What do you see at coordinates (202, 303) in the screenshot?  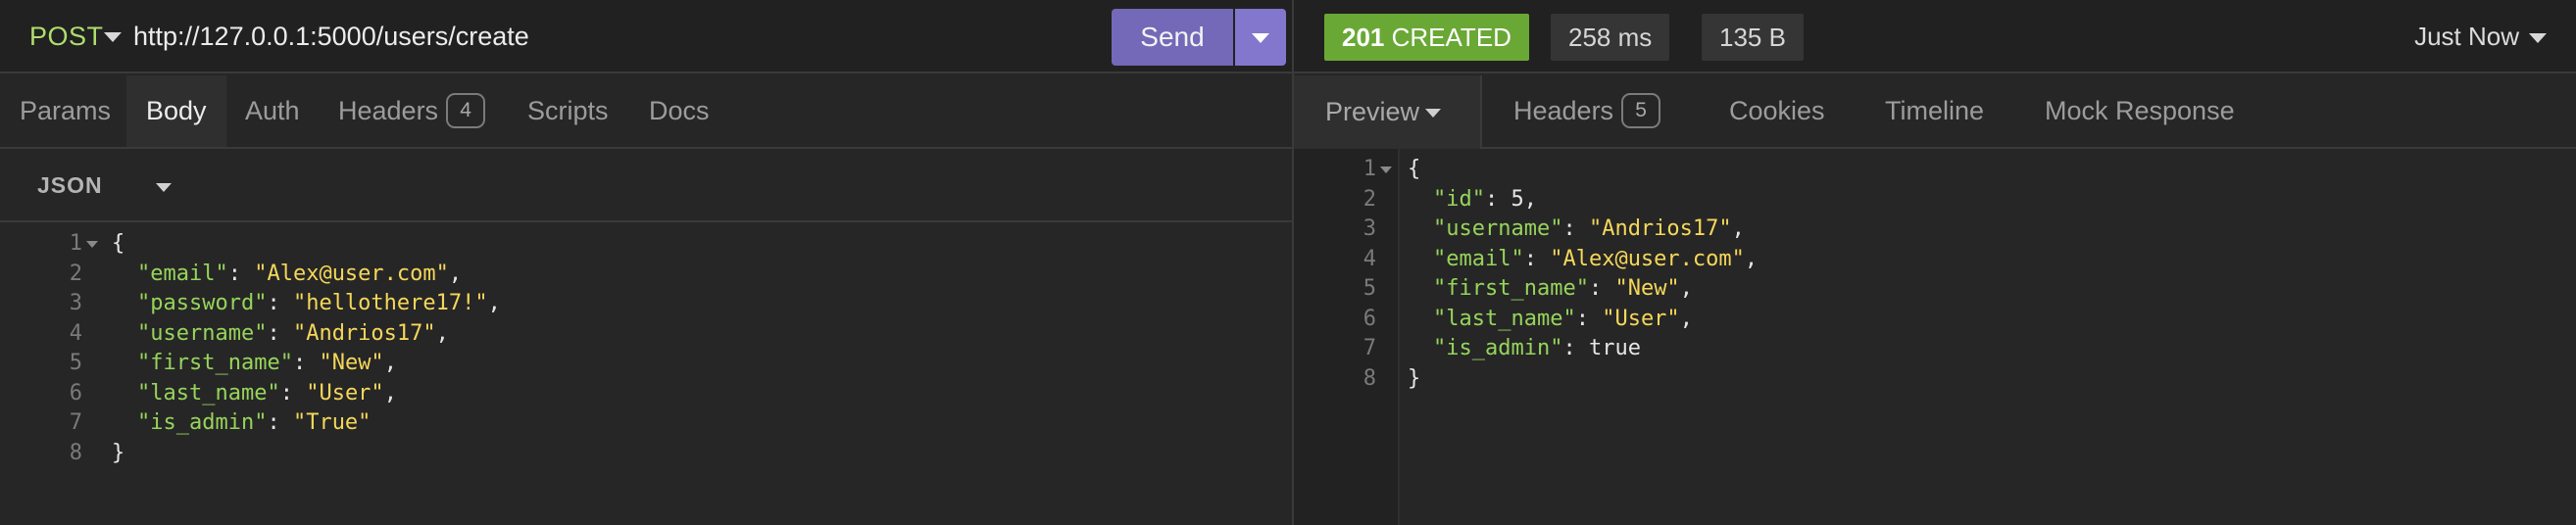 I see `json-key: "password"` at bounding box center [202, 303].